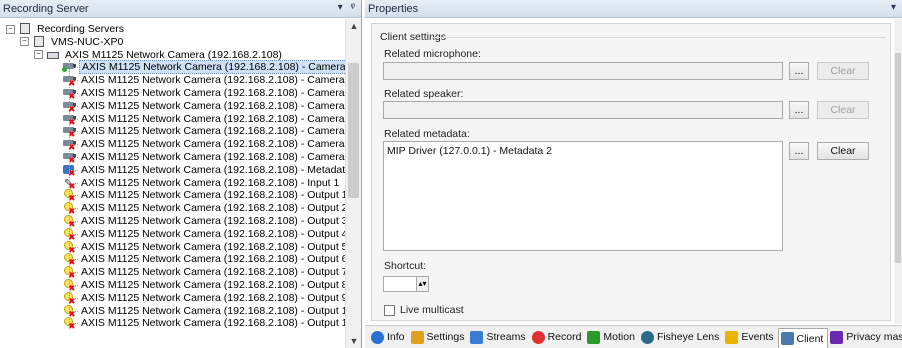 Image resolution: width=902 pixels, height=348 pixels. Describe the element at coordinates (688, 337) in the screenshot. I see `tab-label: Fisheye Lens` at that location.